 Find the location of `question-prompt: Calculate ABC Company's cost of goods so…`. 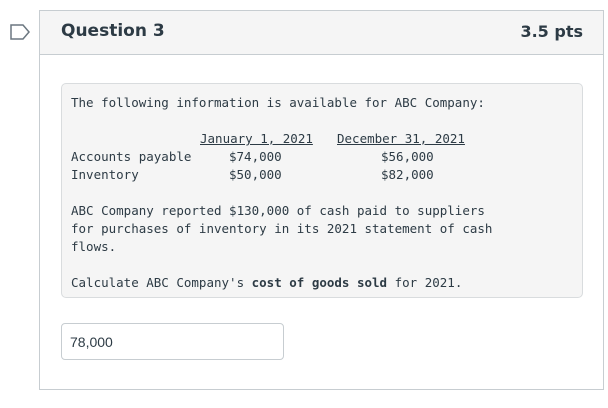

question-prompt: Calculate ABC Company's cost of goods so… is located at coordinates (266, 283).